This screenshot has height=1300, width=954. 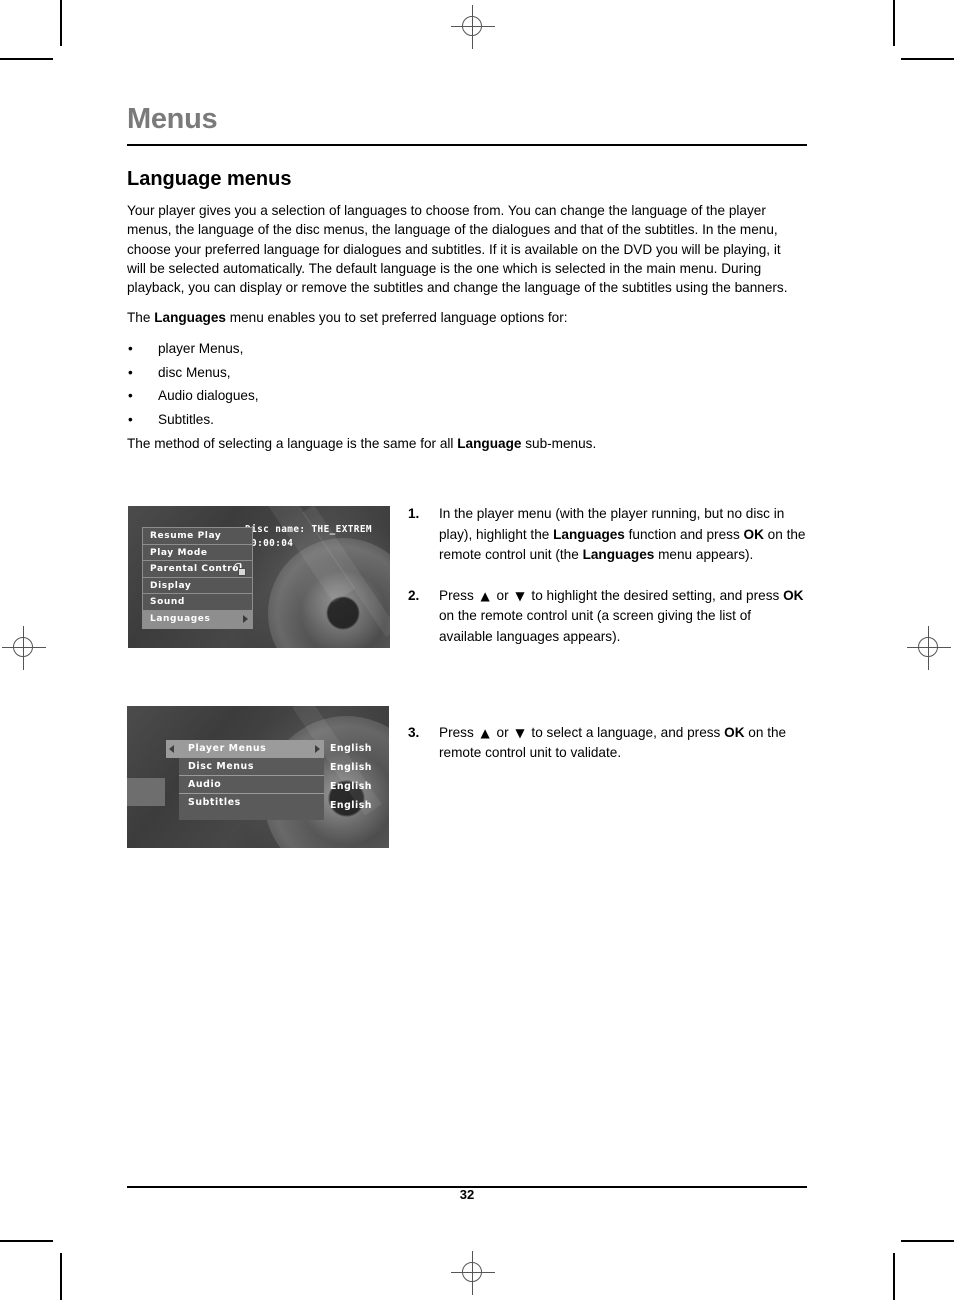 What do you see at coordinates (467, 1194) in the screenshot?
I see `page-number: 32` at bounding box center [467, 1194].